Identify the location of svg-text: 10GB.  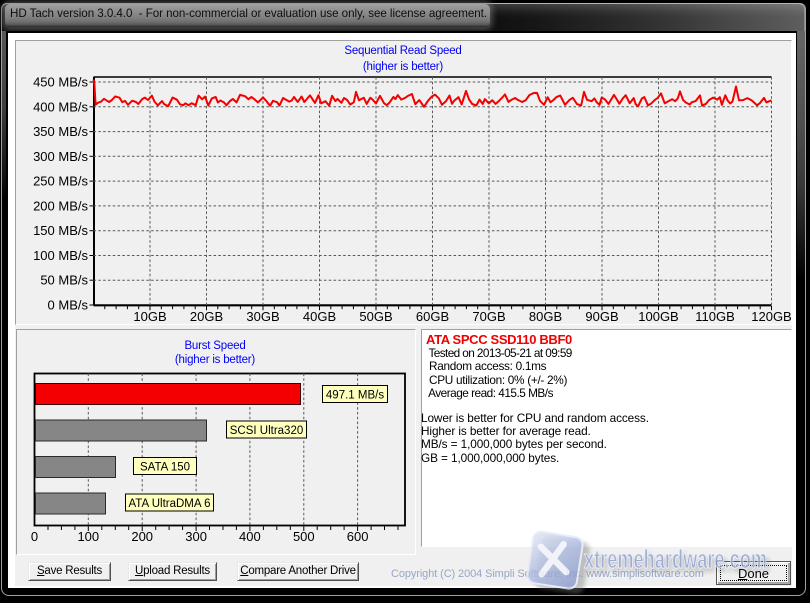
(149, 316).